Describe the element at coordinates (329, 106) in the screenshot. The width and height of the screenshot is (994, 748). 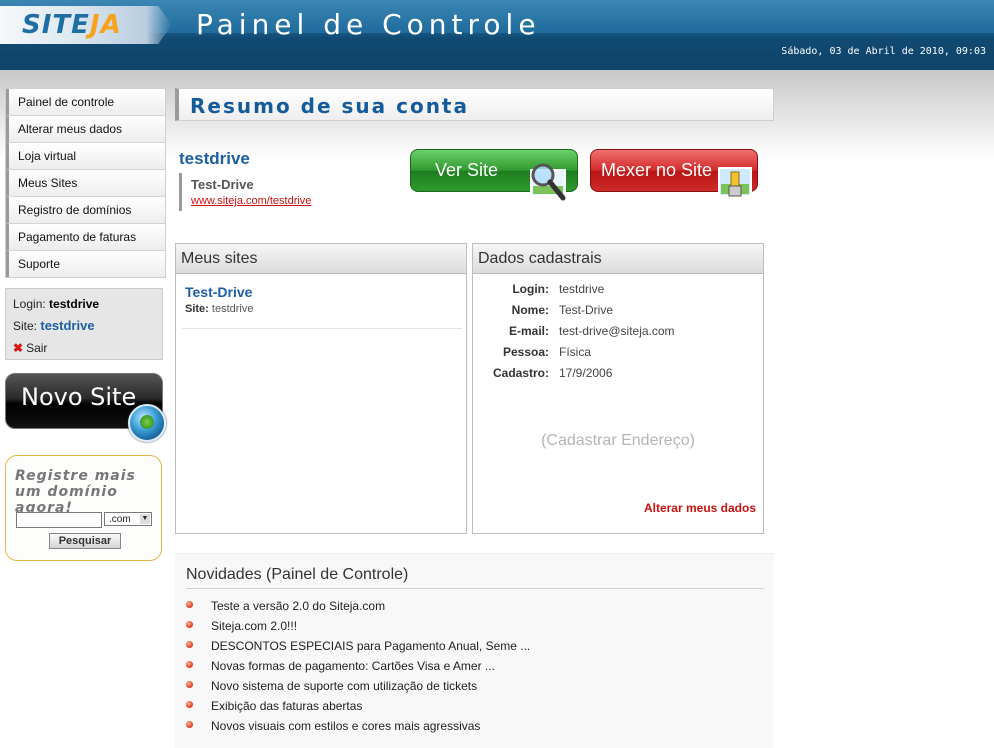
I see `page-title: Resumo de sua conta` at that location.